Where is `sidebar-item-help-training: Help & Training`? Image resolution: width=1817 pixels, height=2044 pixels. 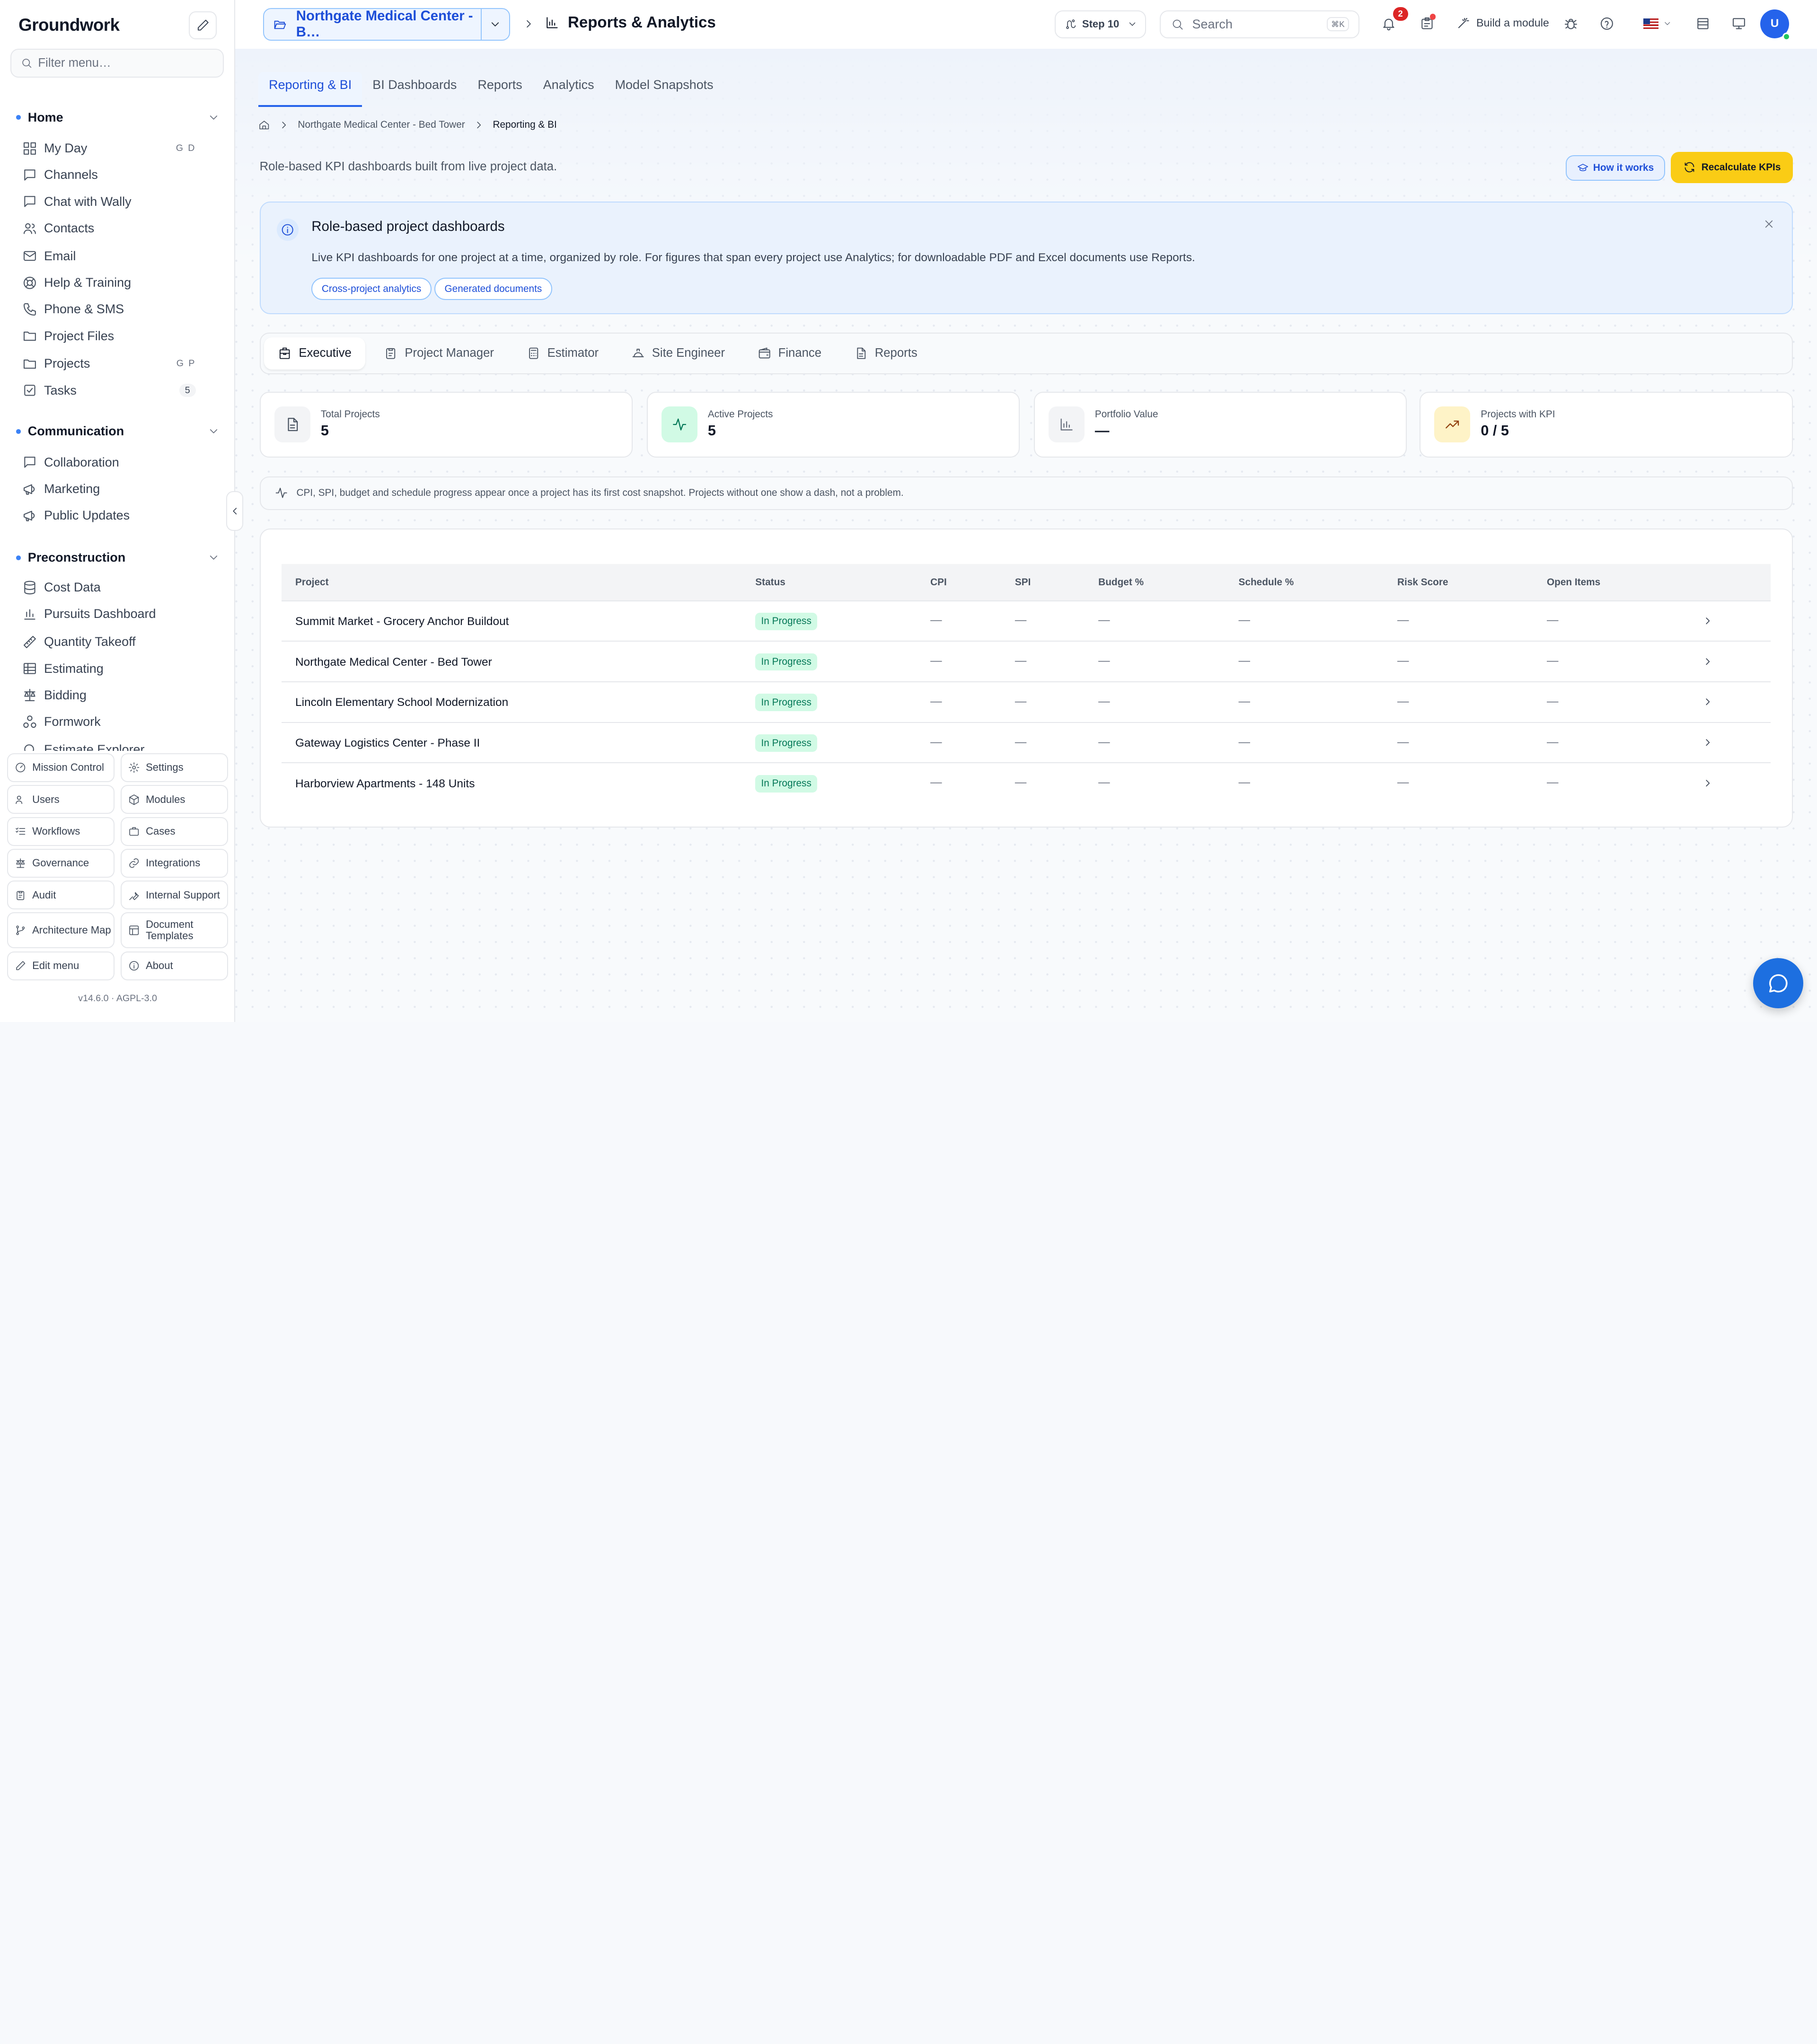 sidebar-item-help-training: Help & Training is located at coordinates (109, 283).